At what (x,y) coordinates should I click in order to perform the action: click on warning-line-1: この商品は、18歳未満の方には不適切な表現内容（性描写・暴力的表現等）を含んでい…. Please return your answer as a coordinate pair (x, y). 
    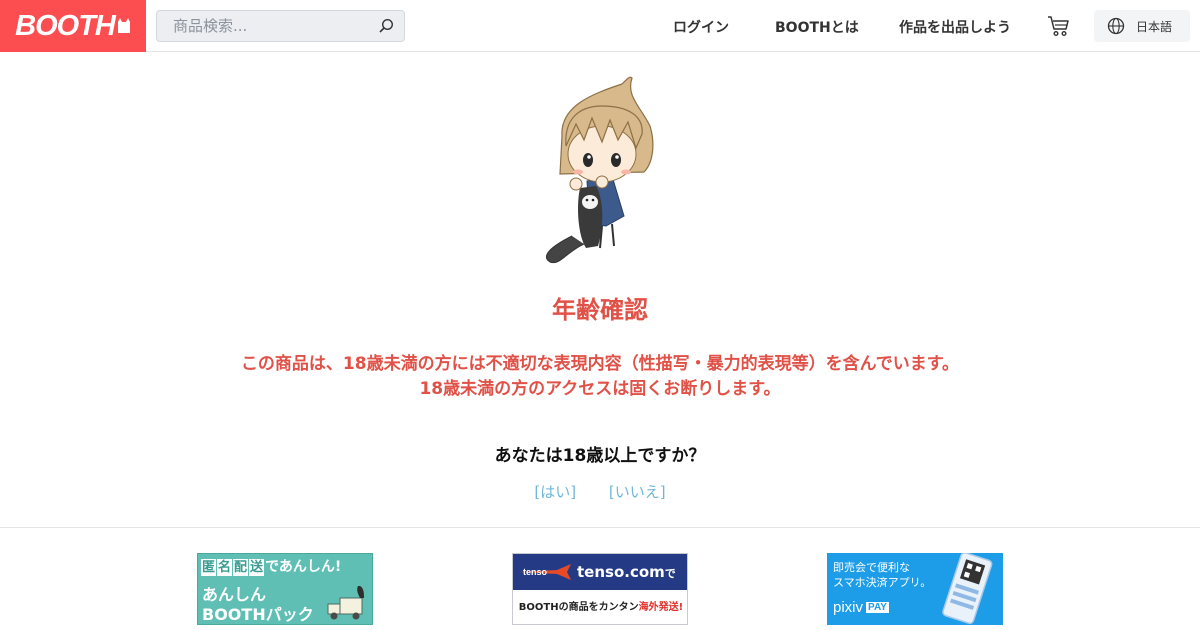
    Looking at the image, I should click on (600, 364).